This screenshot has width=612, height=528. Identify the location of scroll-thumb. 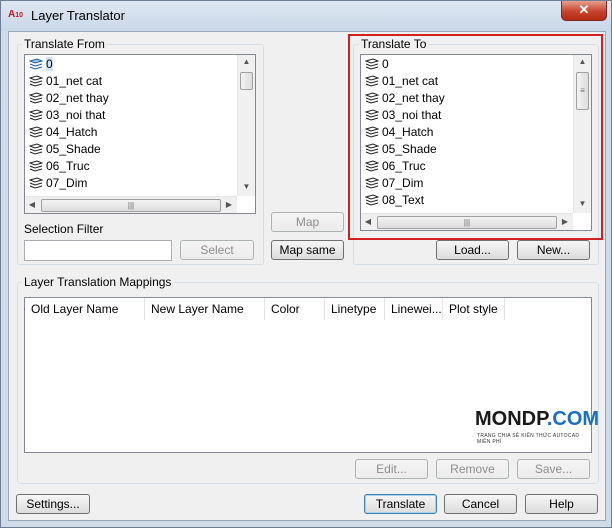
(246, 81).